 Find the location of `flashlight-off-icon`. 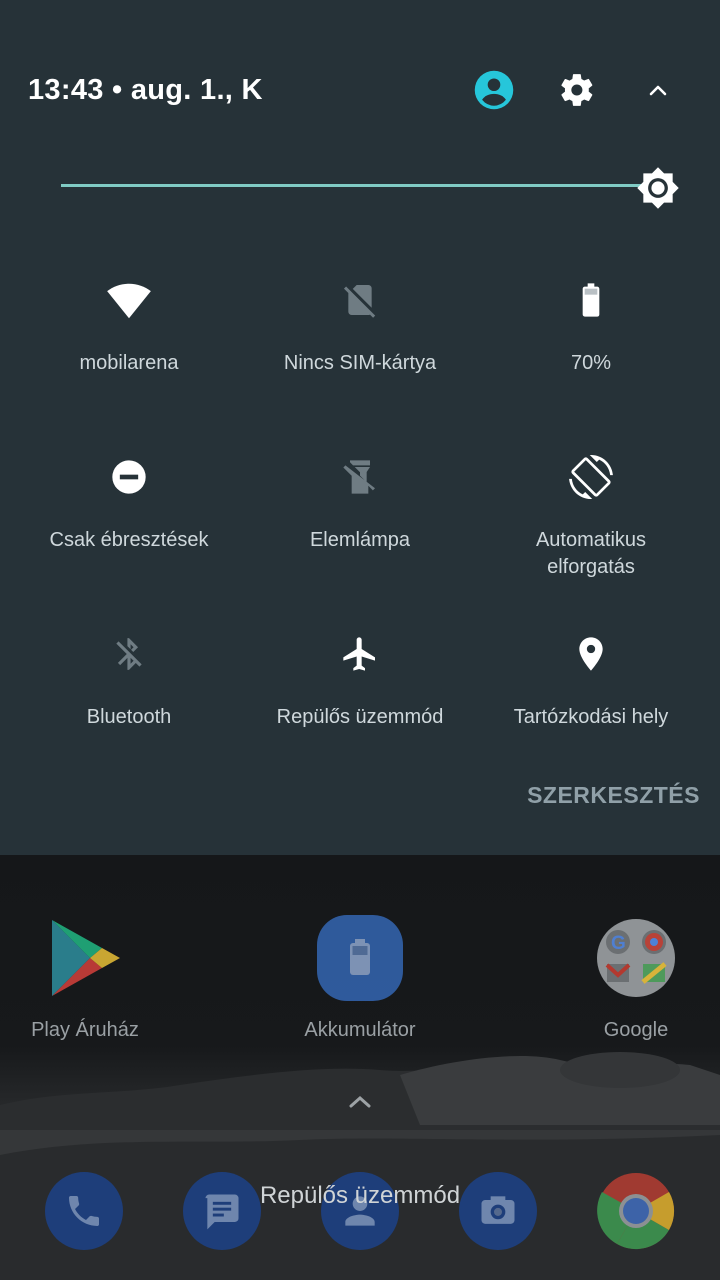

flashlight-off-icon is located at coordinates (360, 477).